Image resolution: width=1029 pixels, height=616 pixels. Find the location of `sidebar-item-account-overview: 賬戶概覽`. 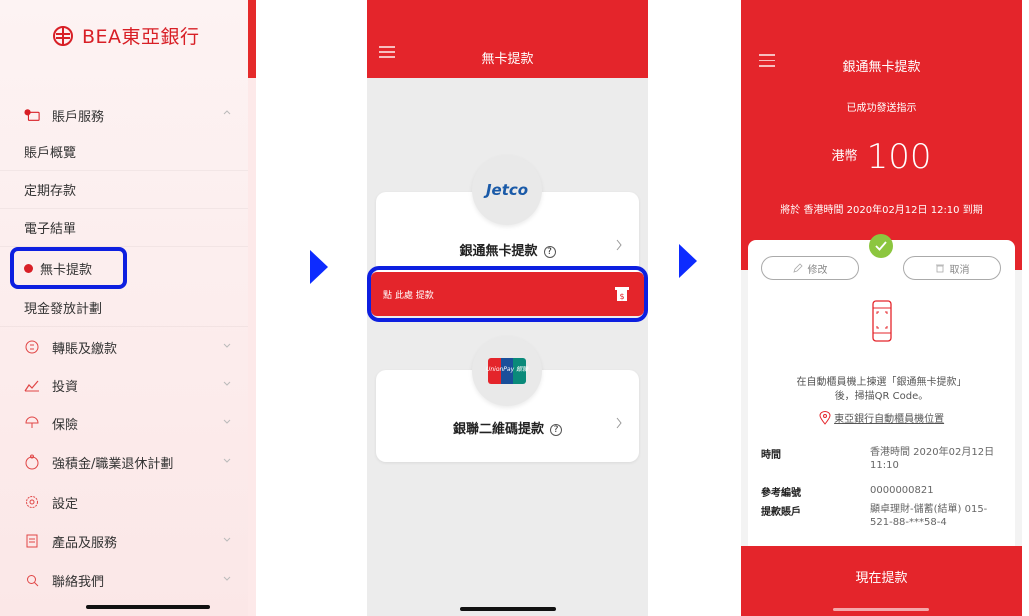

sidebar-item-account-overview: 賬戶概覽 is located at coordinates (124, 152).